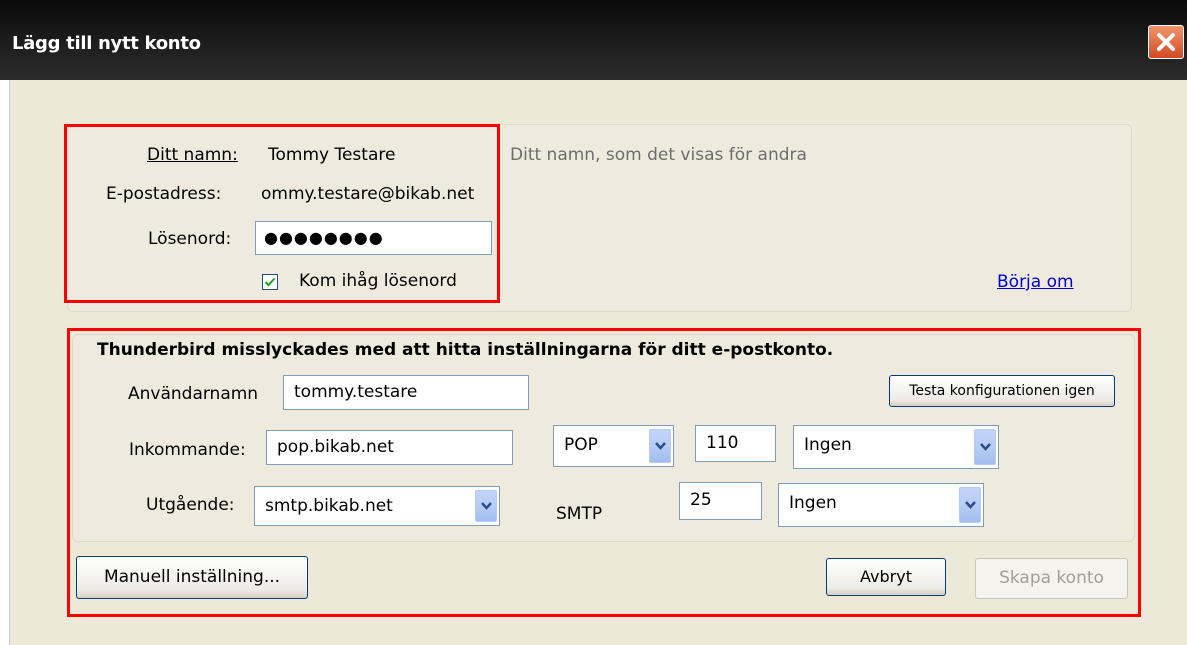  I want to click on highlight-account-box, so click(282, 213).